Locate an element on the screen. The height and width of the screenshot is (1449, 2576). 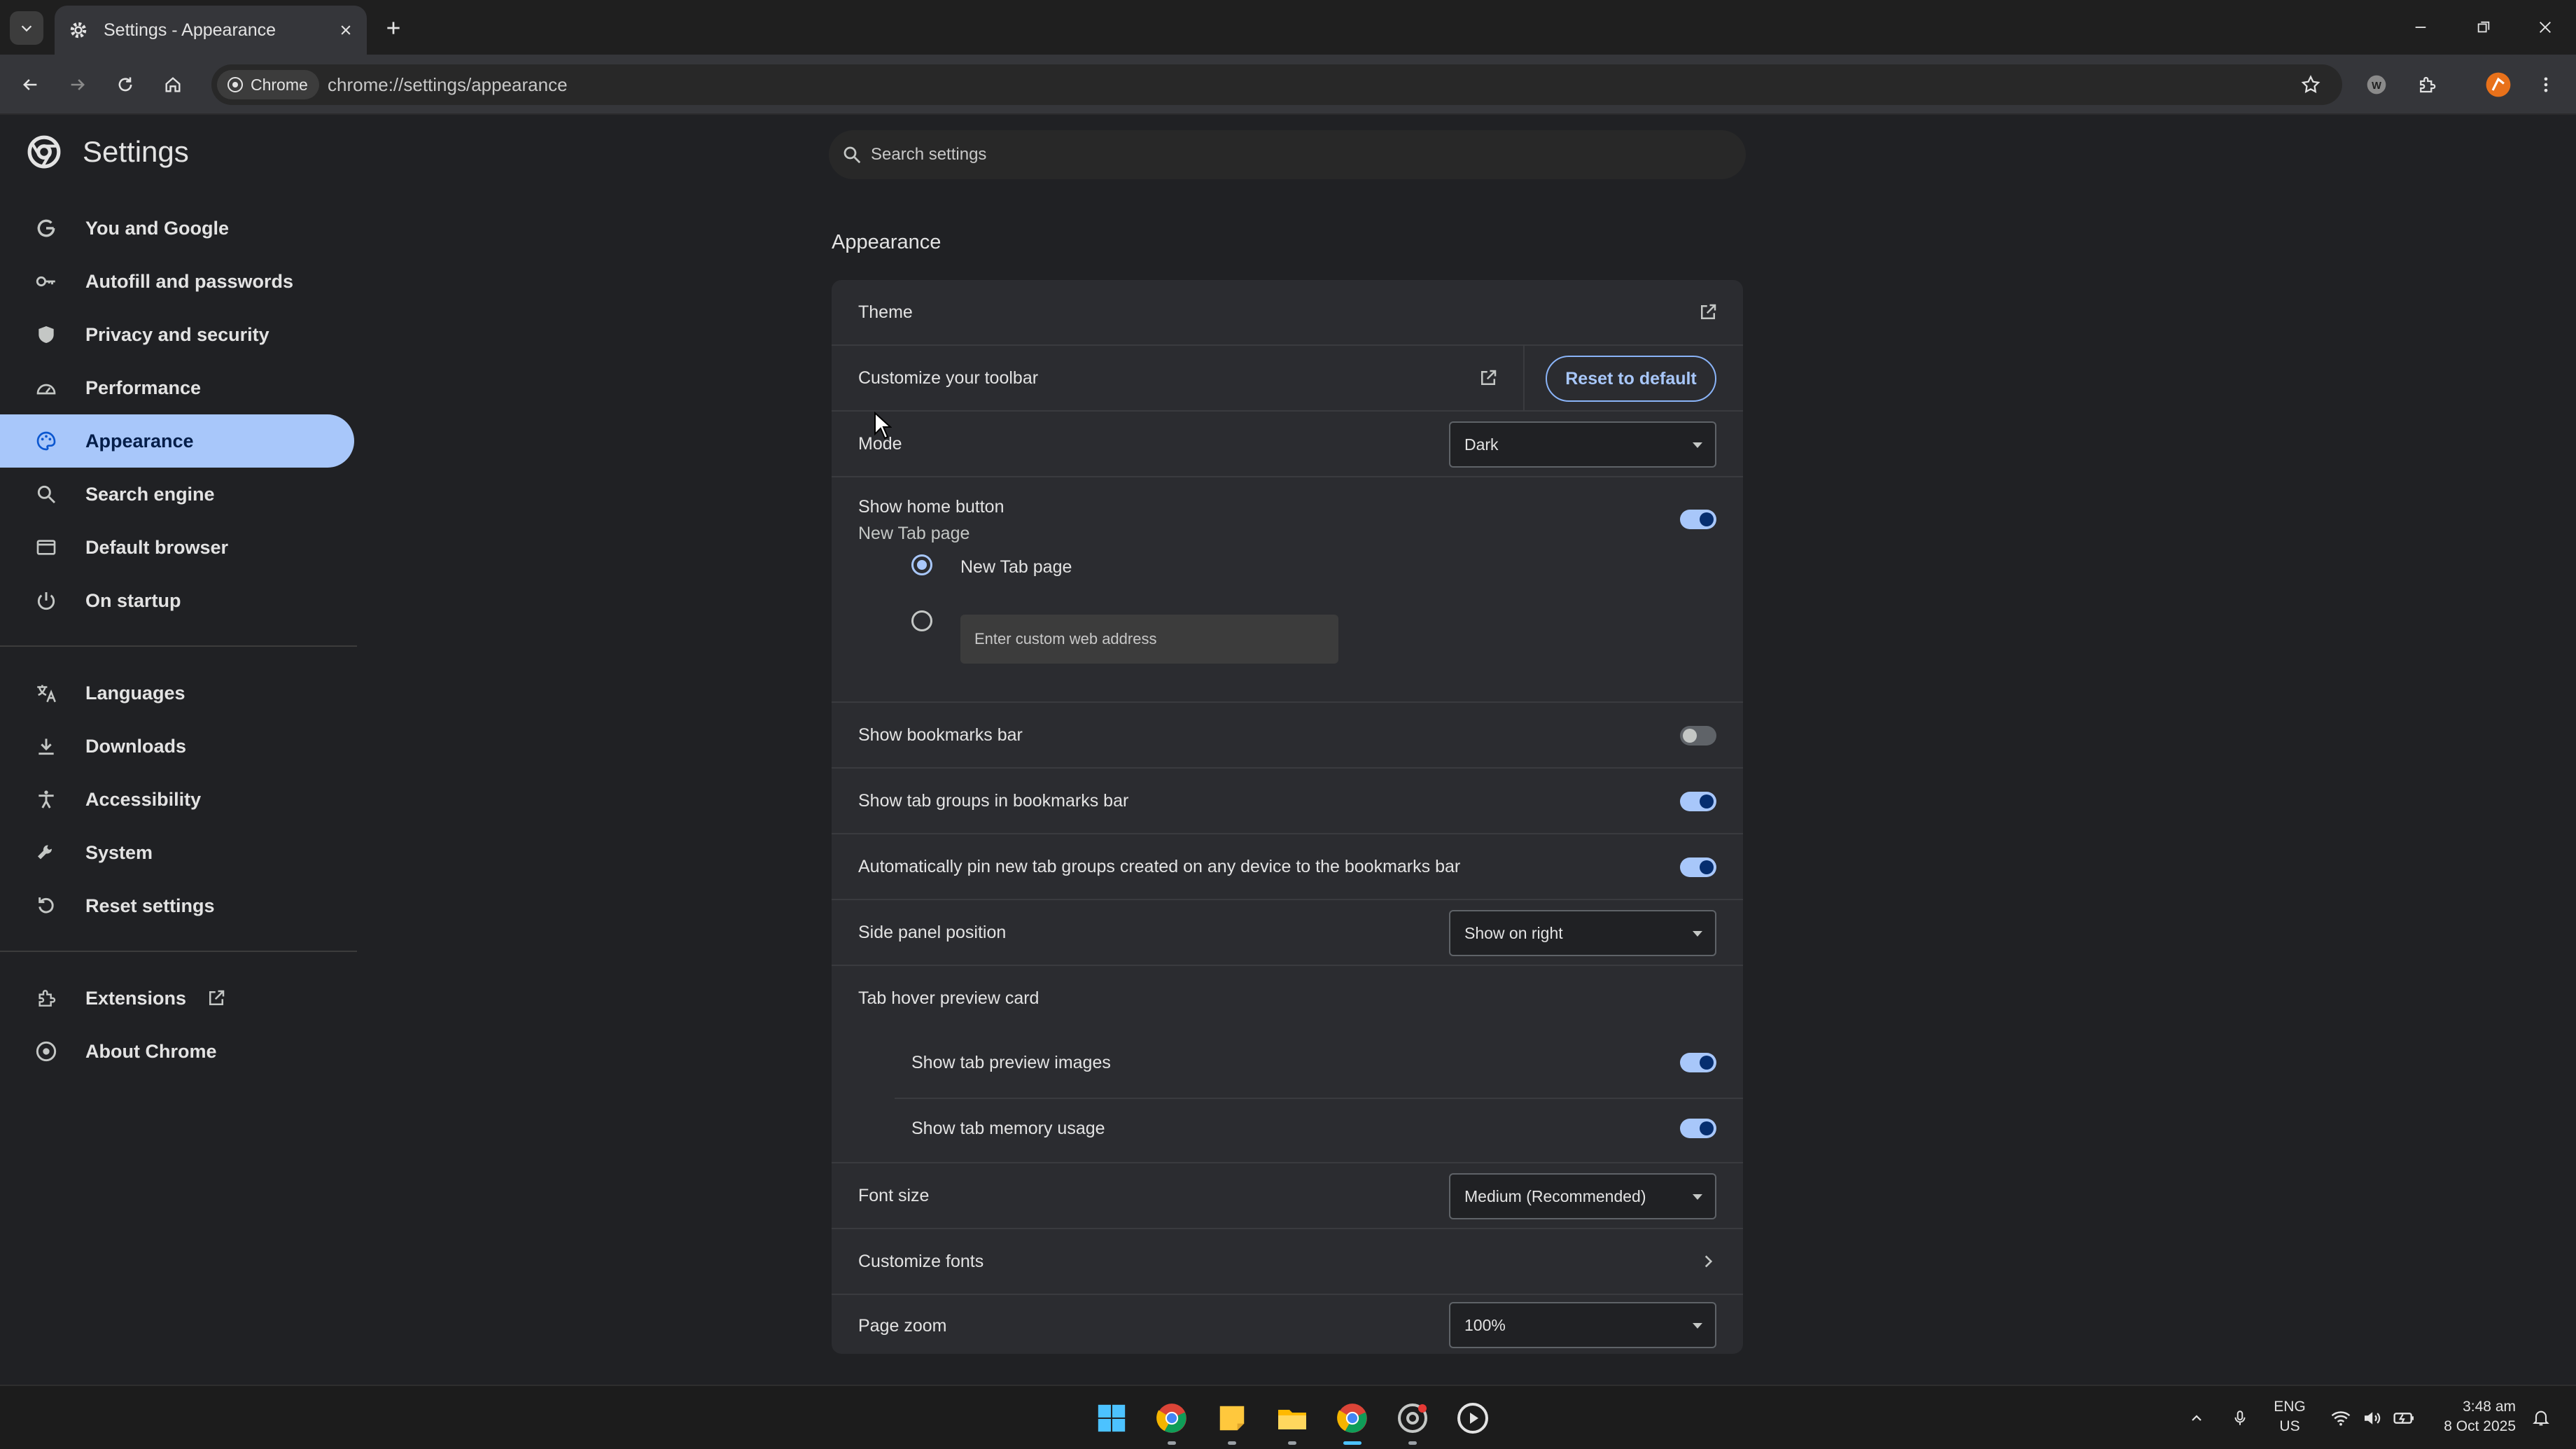
preview-images-label: Show tab preview images is located at coordinates (1011, 1062).